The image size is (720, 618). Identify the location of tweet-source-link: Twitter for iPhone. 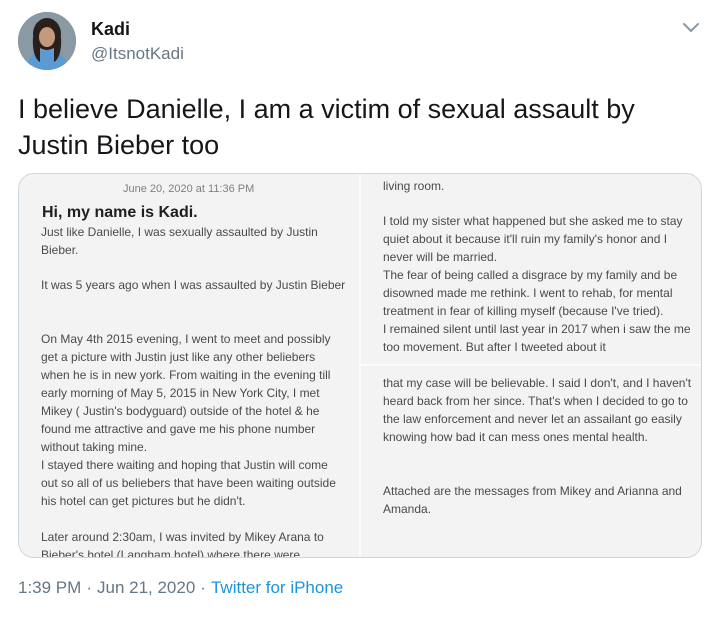
(277, 587).